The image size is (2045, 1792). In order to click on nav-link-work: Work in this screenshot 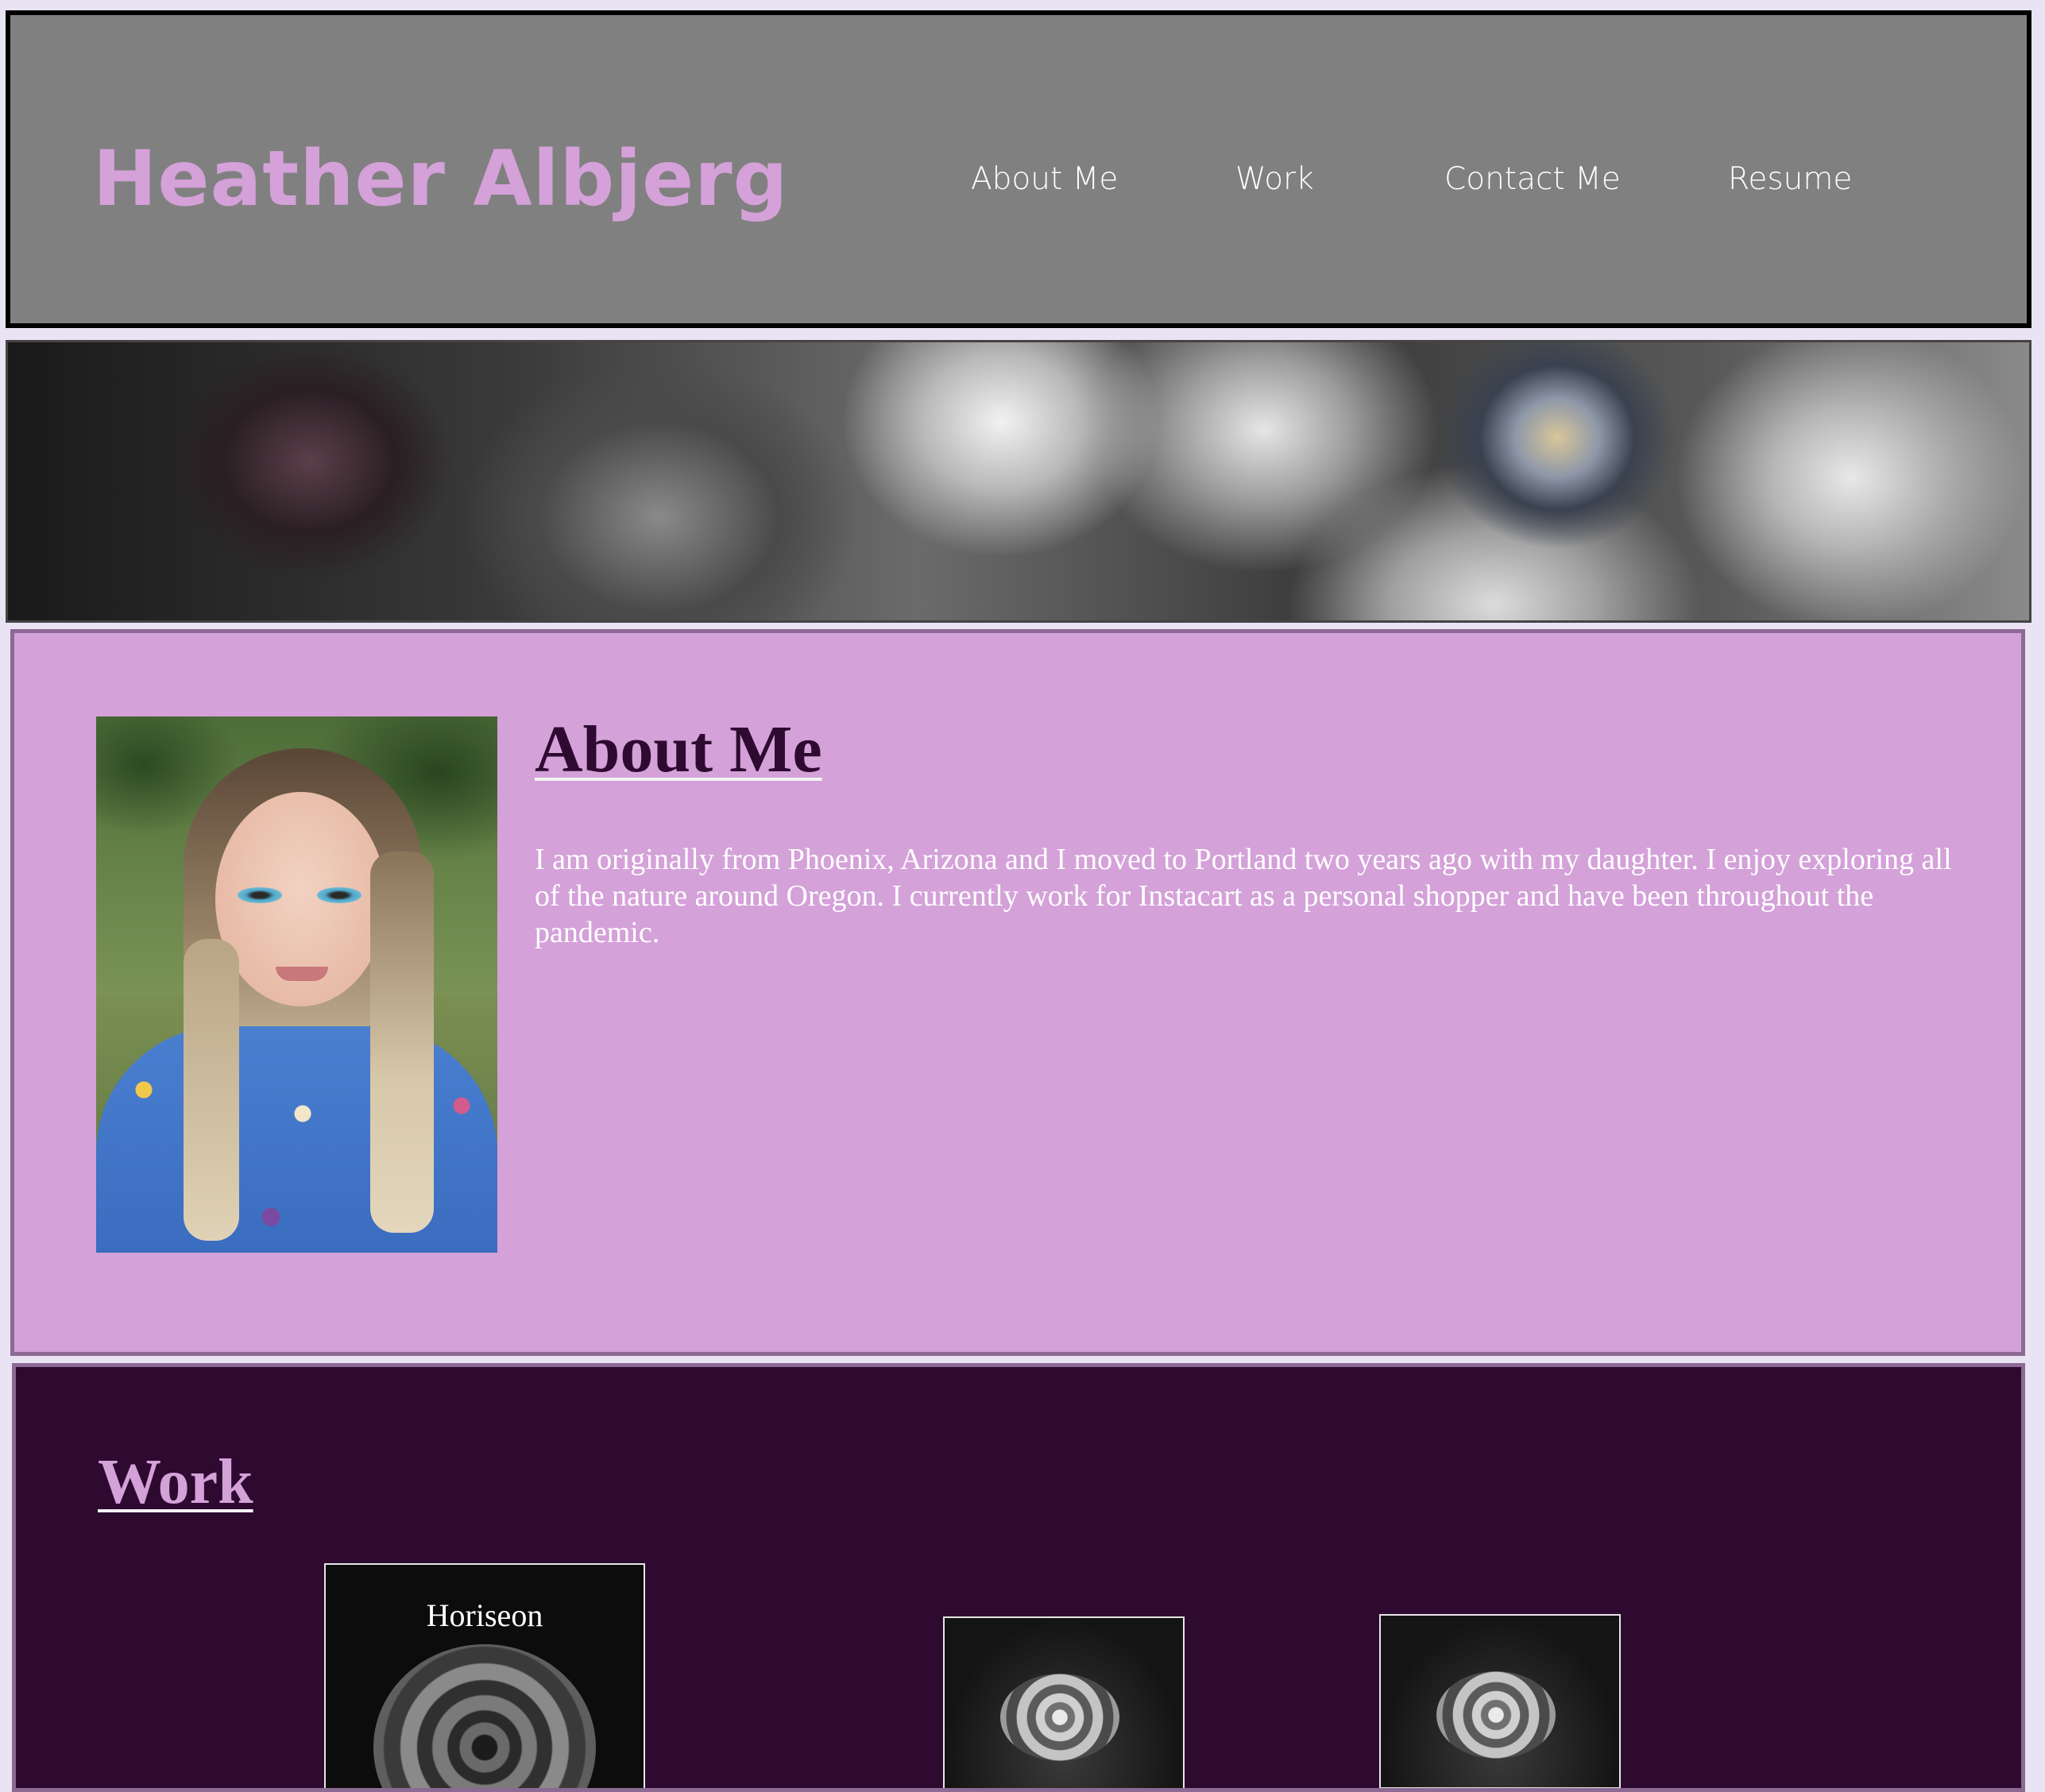, I will do `click(1274, 179)`.